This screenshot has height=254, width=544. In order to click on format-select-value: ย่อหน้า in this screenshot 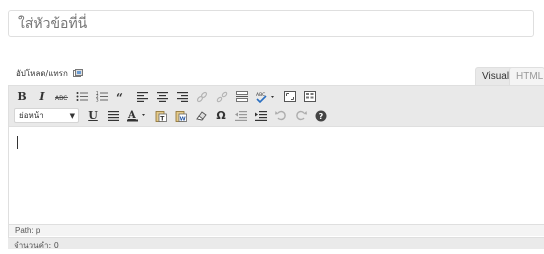, I will do `click(31, 115)`.